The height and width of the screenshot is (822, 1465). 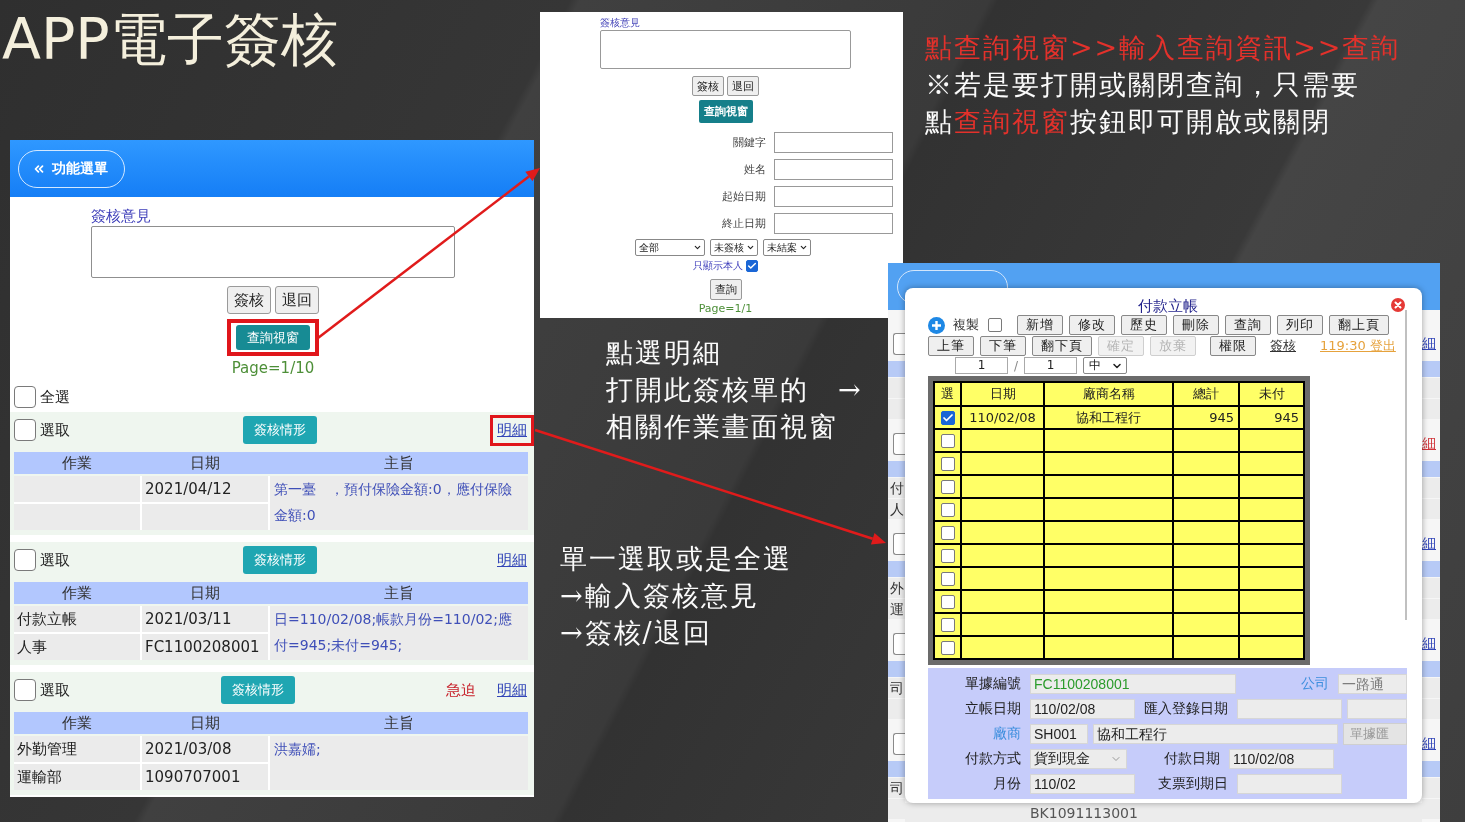 What do you see at coordinates (1248, 325) in the screenshot?
I see `toolbar-button: 查詢` at bounding box center [1248, 325].